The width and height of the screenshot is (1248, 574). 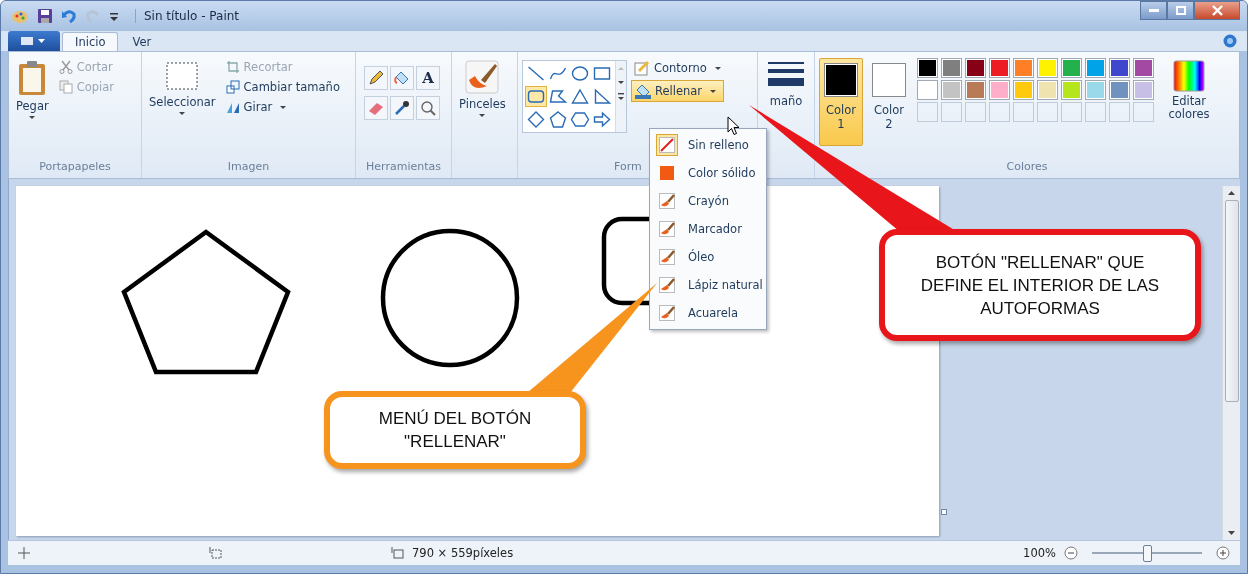 What do you see at coordinates (708, 201) in the screenshot?
I see `menu-item: Crayón` at bounding box center [708, 201].